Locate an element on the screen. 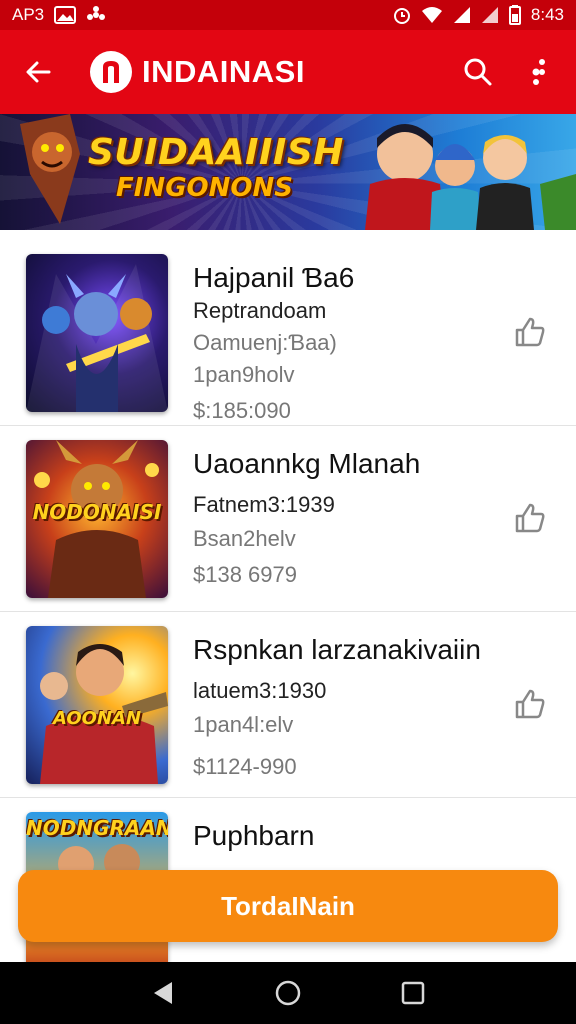 The width and height of the screenshot is (576, 1024). arrow-left-icon is located at coordinates (38, 72).